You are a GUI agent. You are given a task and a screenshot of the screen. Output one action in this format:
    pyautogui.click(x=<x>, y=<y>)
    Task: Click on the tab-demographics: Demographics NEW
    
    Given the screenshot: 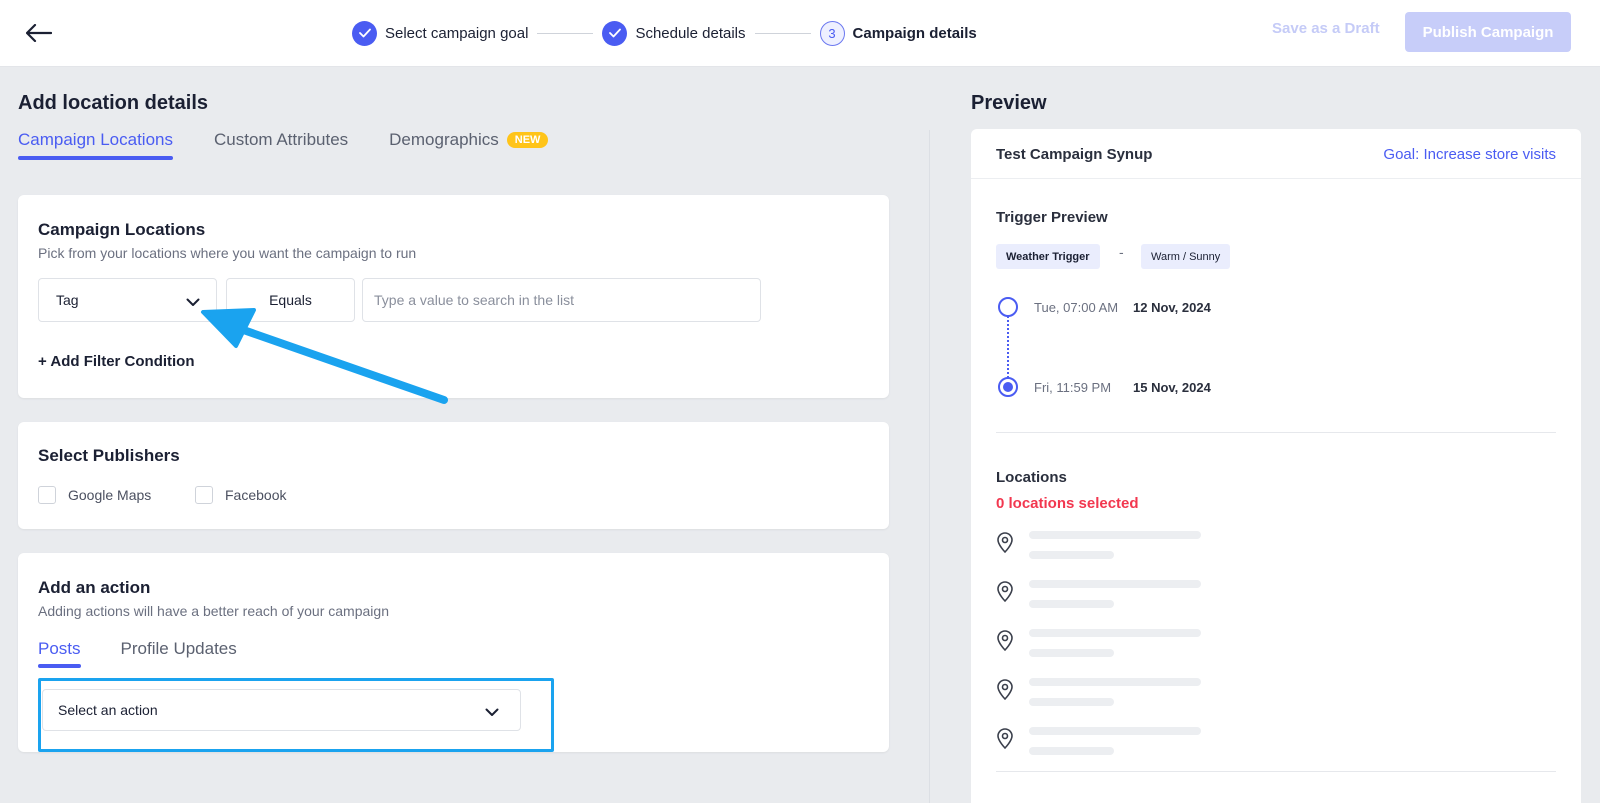 What is the action you would take?
    pyautogui.click(x=469, y=145)
    